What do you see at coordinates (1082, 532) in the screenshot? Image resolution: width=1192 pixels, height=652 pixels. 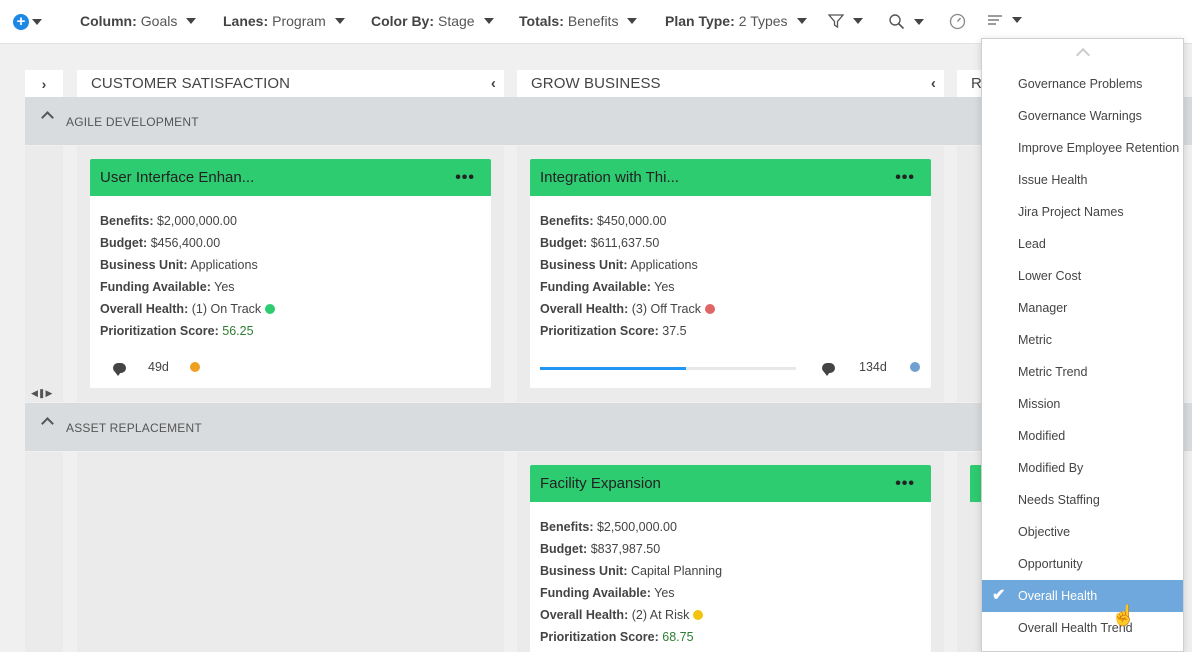 I see `dropdown-item: Objective` at bounding box center [1082, 532].